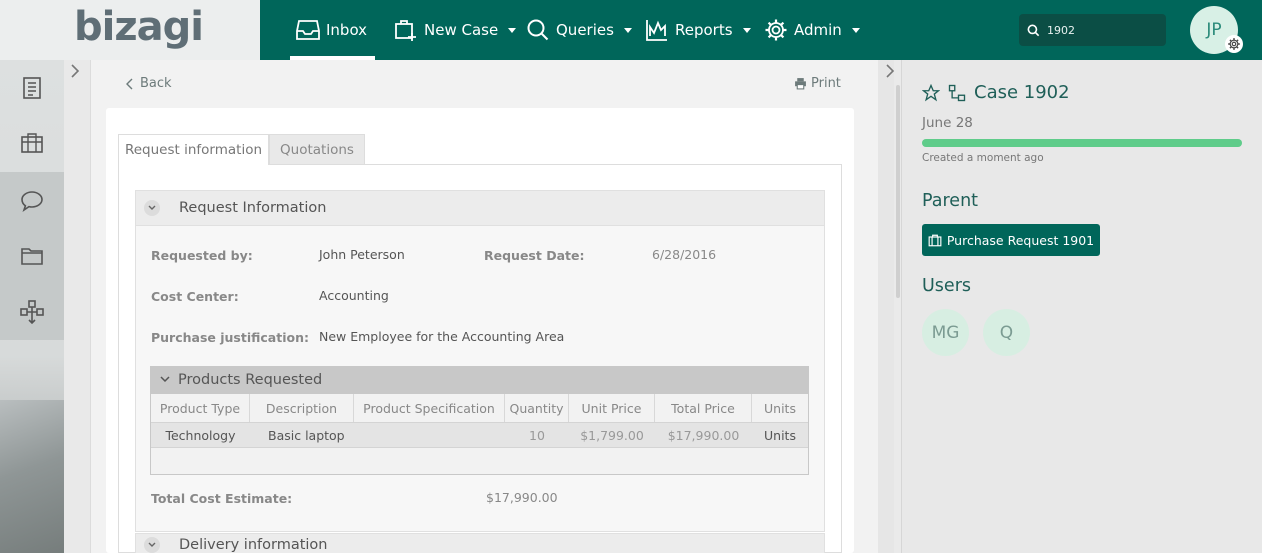 The image size is (1262, 553). I want to click on requested-by-value: John Peterson, so click(362, 254).